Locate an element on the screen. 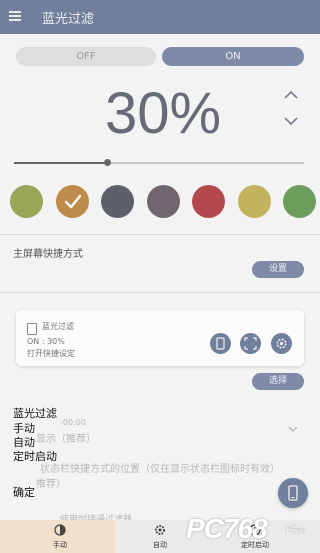 This screenshot has width=320, height=553. watermark-main: PC768 is located at coordinates (227, 528).